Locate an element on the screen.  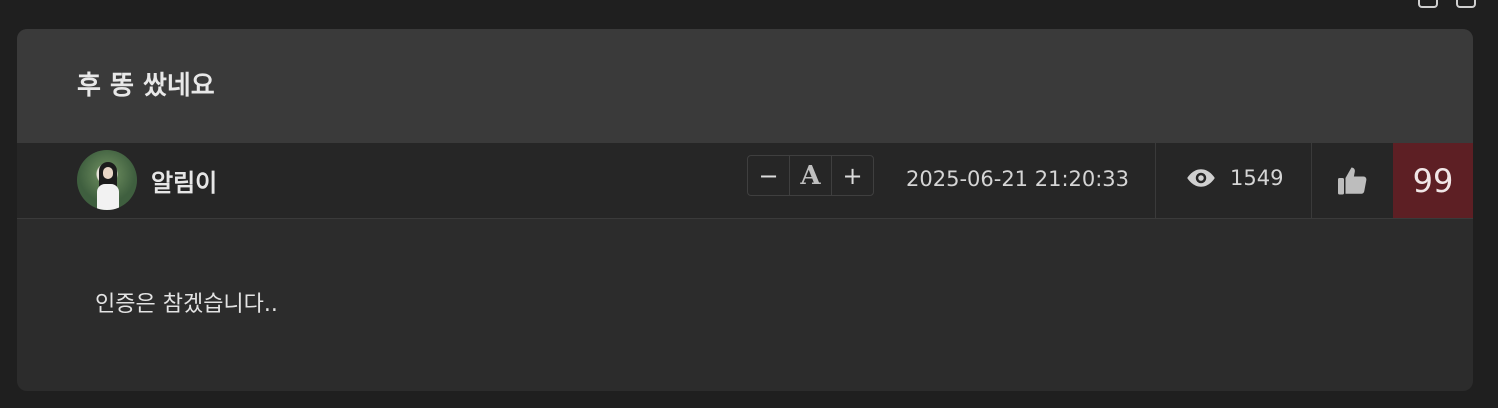
font-increase-button: + is located at coordinates (852, 175).